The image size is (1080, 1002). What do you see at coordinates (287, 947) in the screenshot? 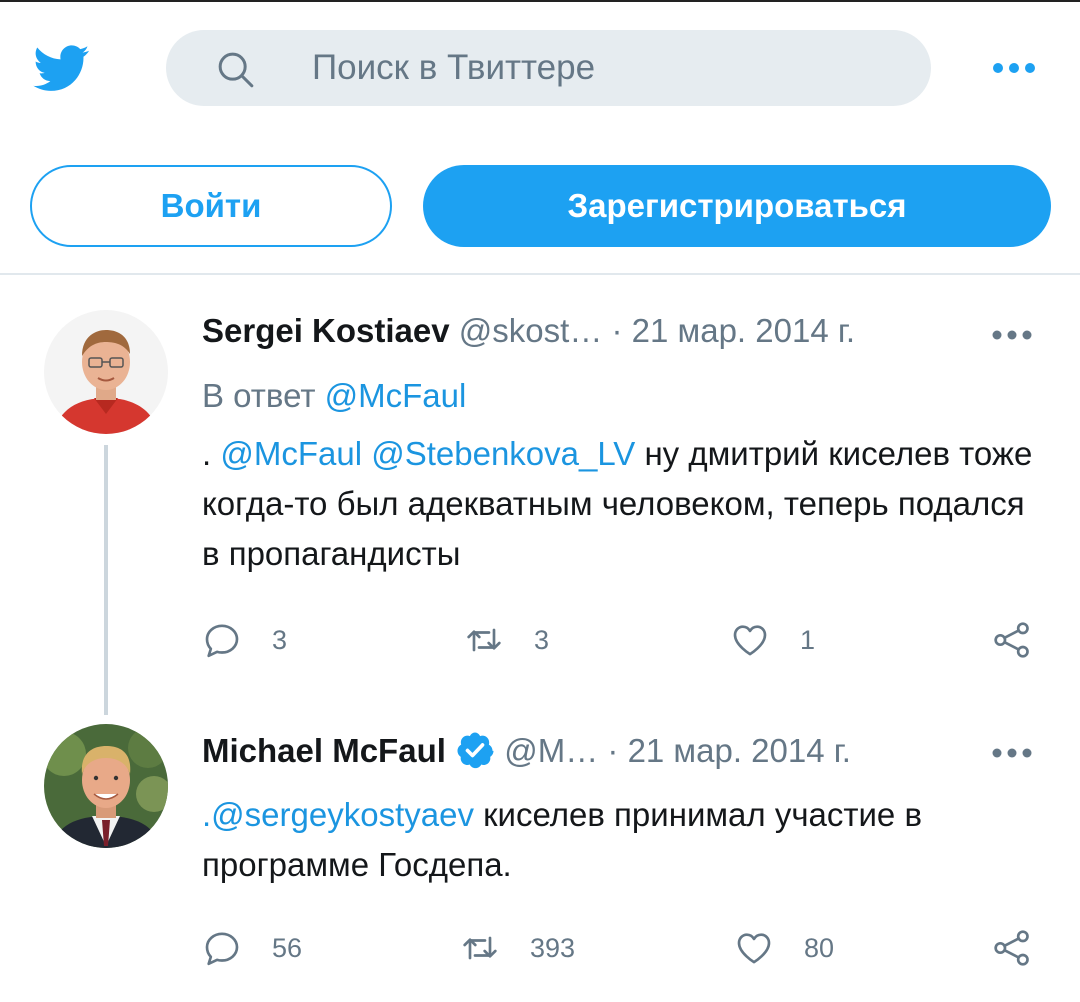
I see `reply-count: 56` at bounding box center [287, 947].